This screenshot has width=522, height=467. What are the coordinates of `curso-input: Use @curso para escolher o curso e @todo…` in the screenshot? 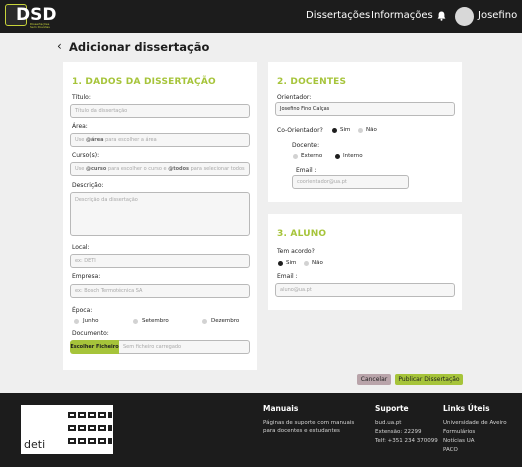 It's located at (160, 169).